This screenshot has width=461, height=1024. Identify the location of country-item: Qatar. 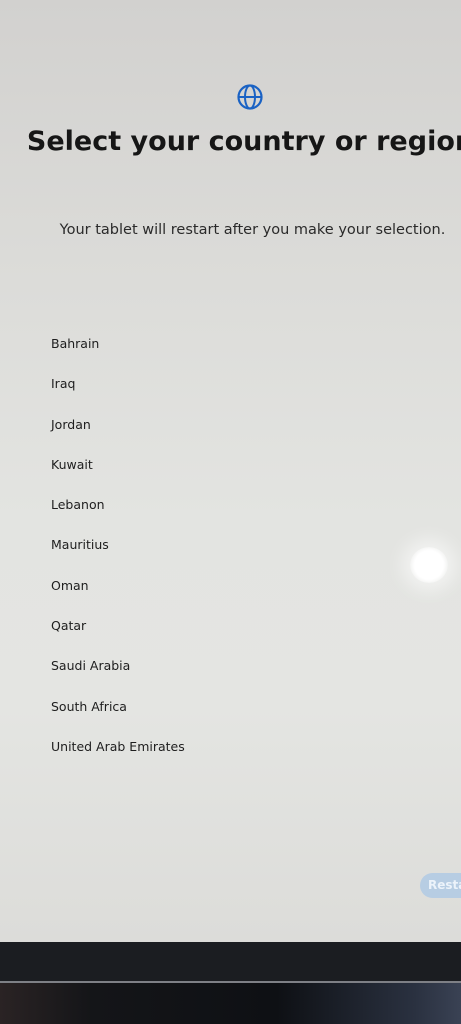
(118, 634).